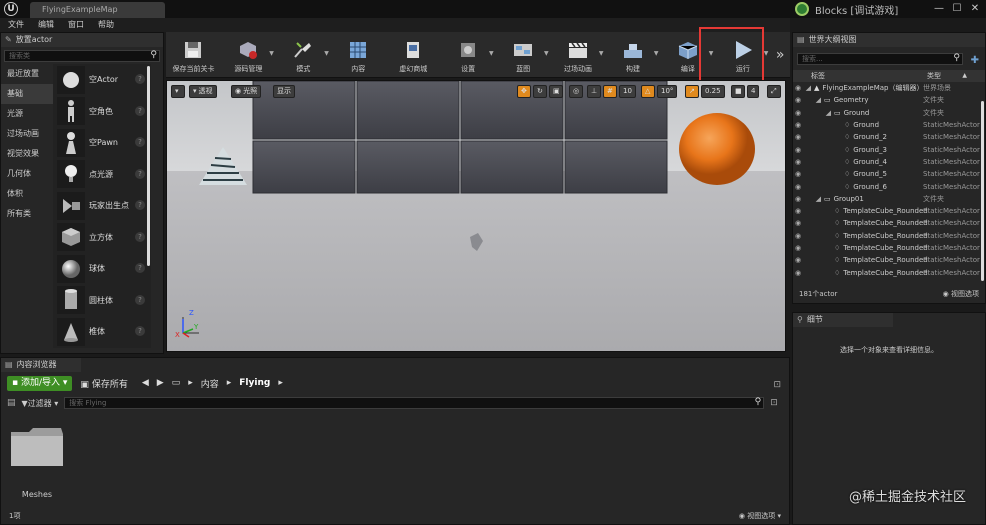 Image resolution: width=986 pixels, height=525 pixels. Describe the element at coordinates (97, 10) in the screenshot. I see `document-tab: FlyingExampleMap` at that location.